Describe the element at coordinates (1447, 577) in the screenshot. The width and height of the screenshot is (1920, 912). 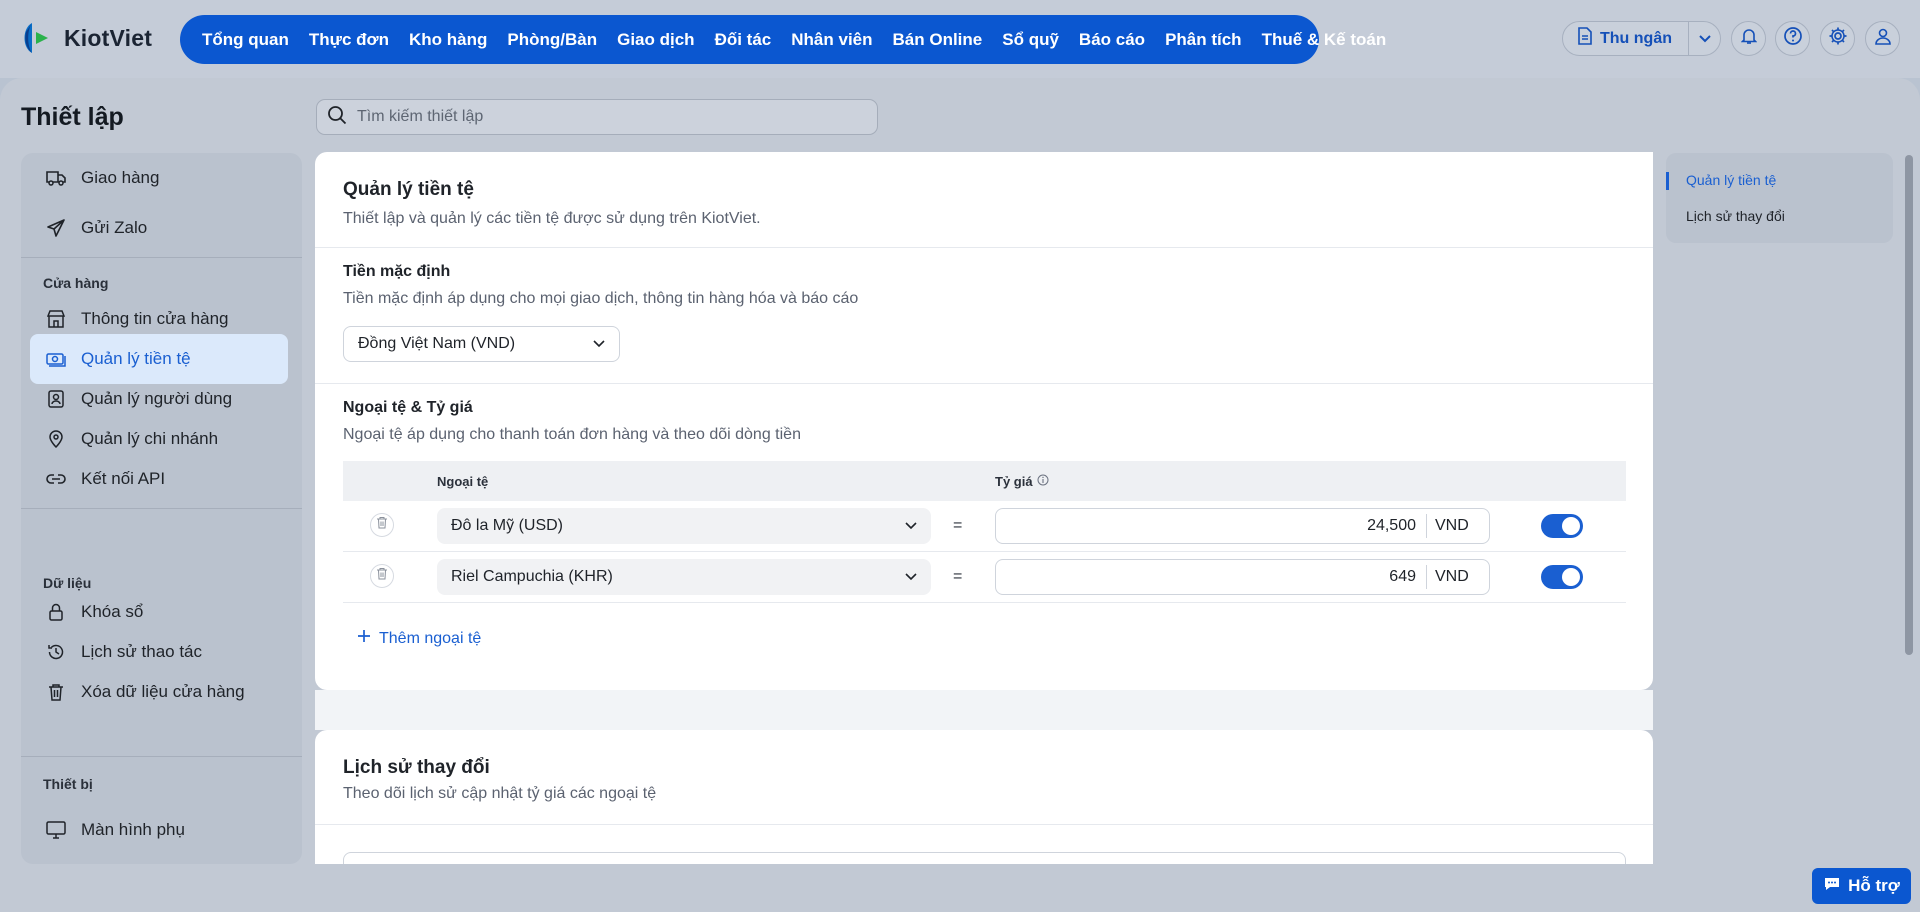
I see `rate-unit: VND` at that location.